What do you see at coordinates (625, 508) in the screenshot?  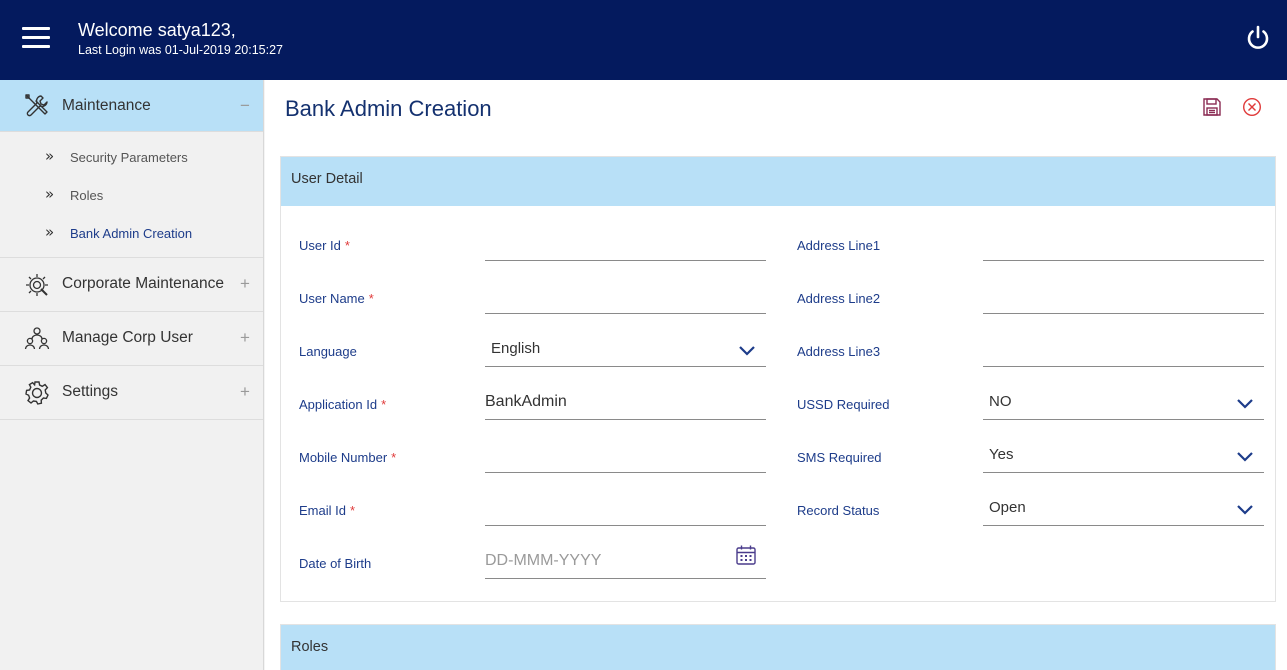 I see `email-id-field` at bounding box center [625, 508].